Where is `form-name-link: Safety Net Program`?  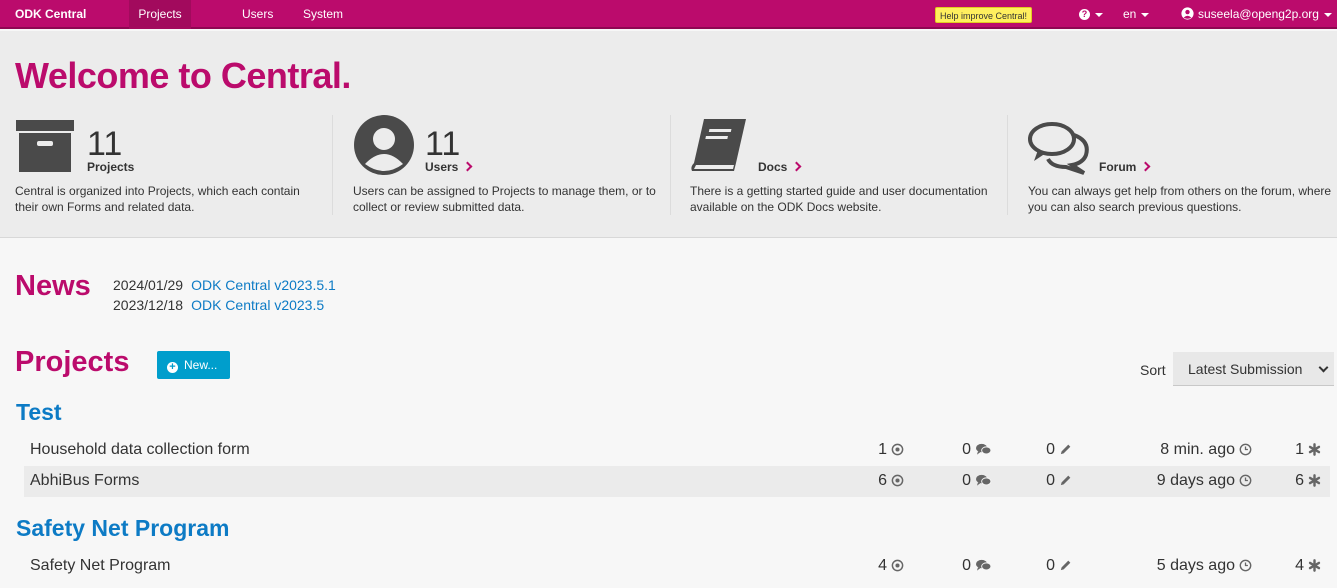
form-name-link: Safety Net Program is located at coordinates (100, 566).